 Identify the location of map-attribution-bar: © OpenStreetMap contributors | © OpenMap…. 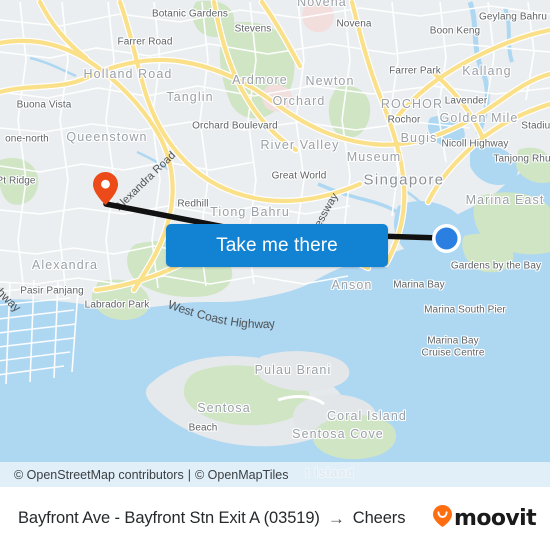
(275, 474).